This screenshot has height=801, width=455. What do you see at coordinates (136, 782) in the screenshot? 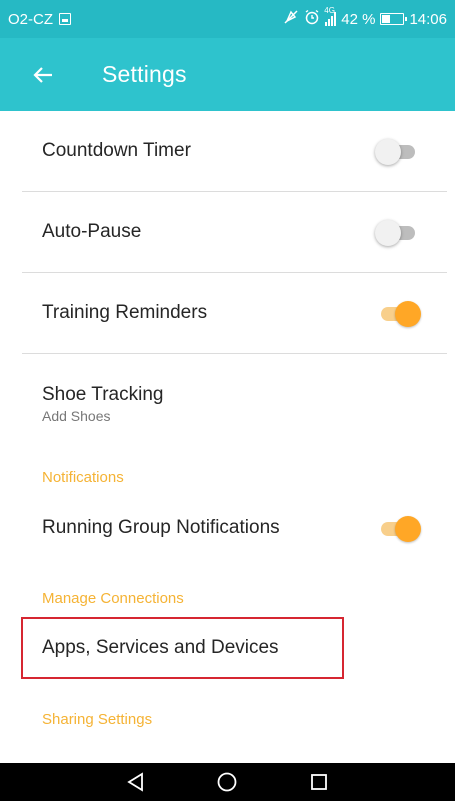
I see `back-triangle-icon` at bounding box center [136, 782].